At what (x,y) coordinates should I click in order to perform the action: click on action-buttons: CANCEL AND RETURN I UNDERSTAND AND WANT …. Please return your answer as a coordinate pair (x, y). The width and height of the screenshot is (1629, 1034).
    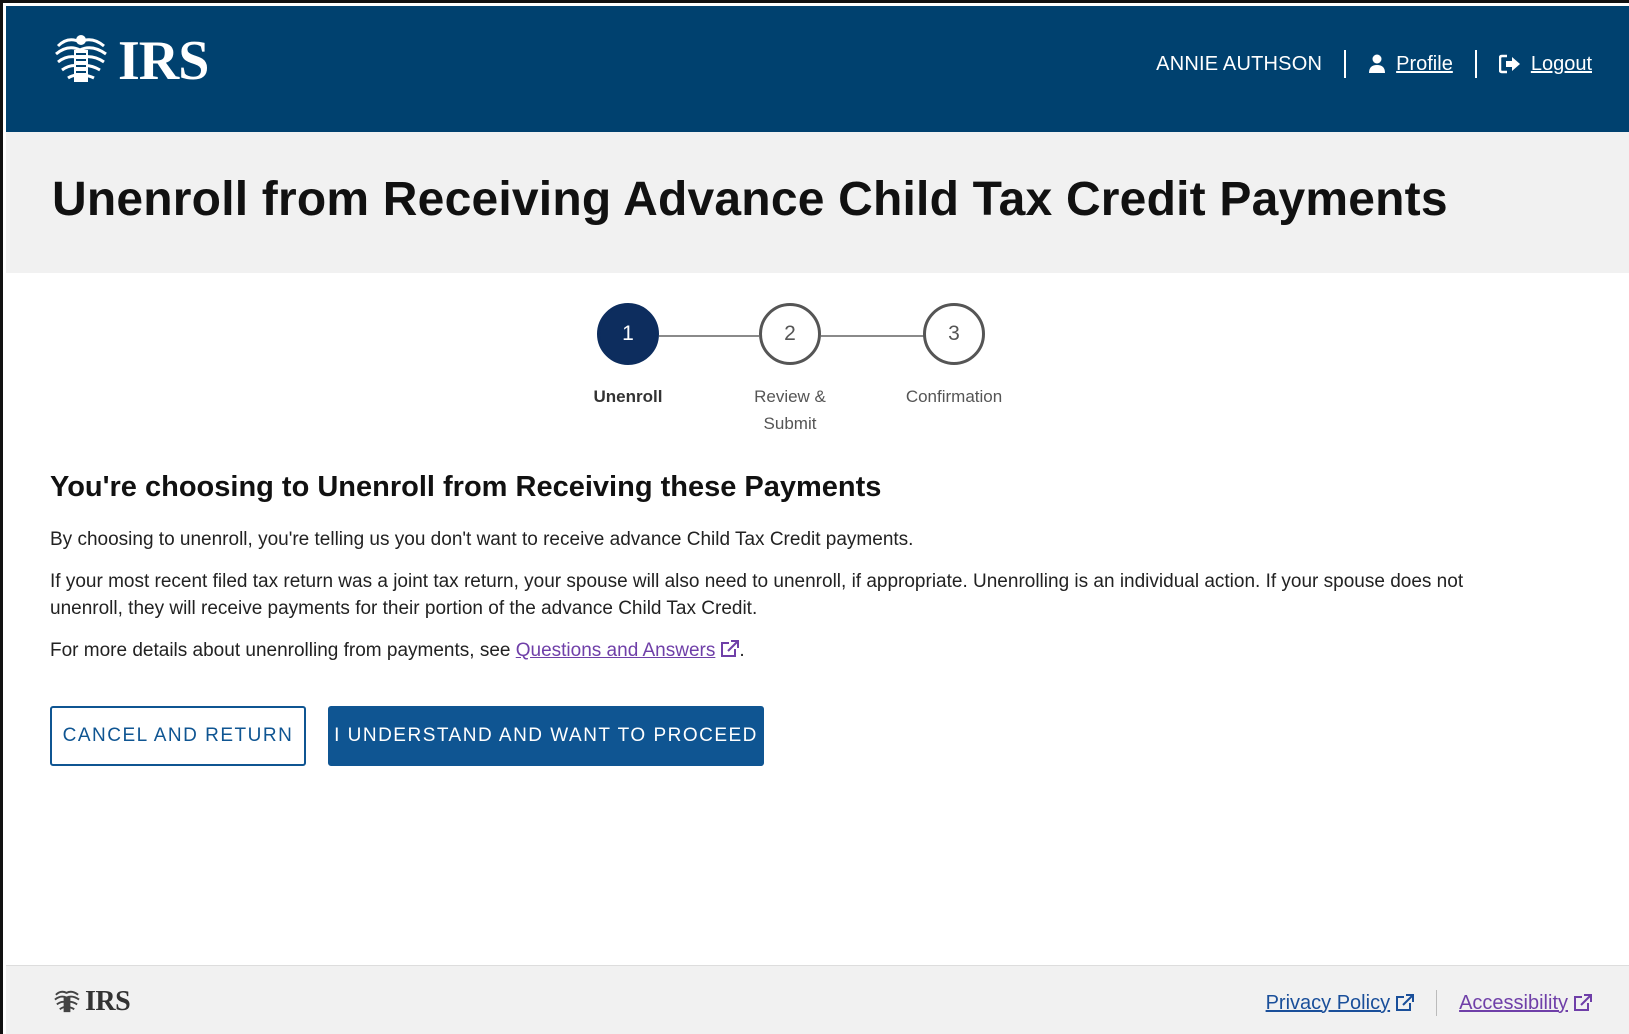
    Looking at the image, I should click on (407, 736).